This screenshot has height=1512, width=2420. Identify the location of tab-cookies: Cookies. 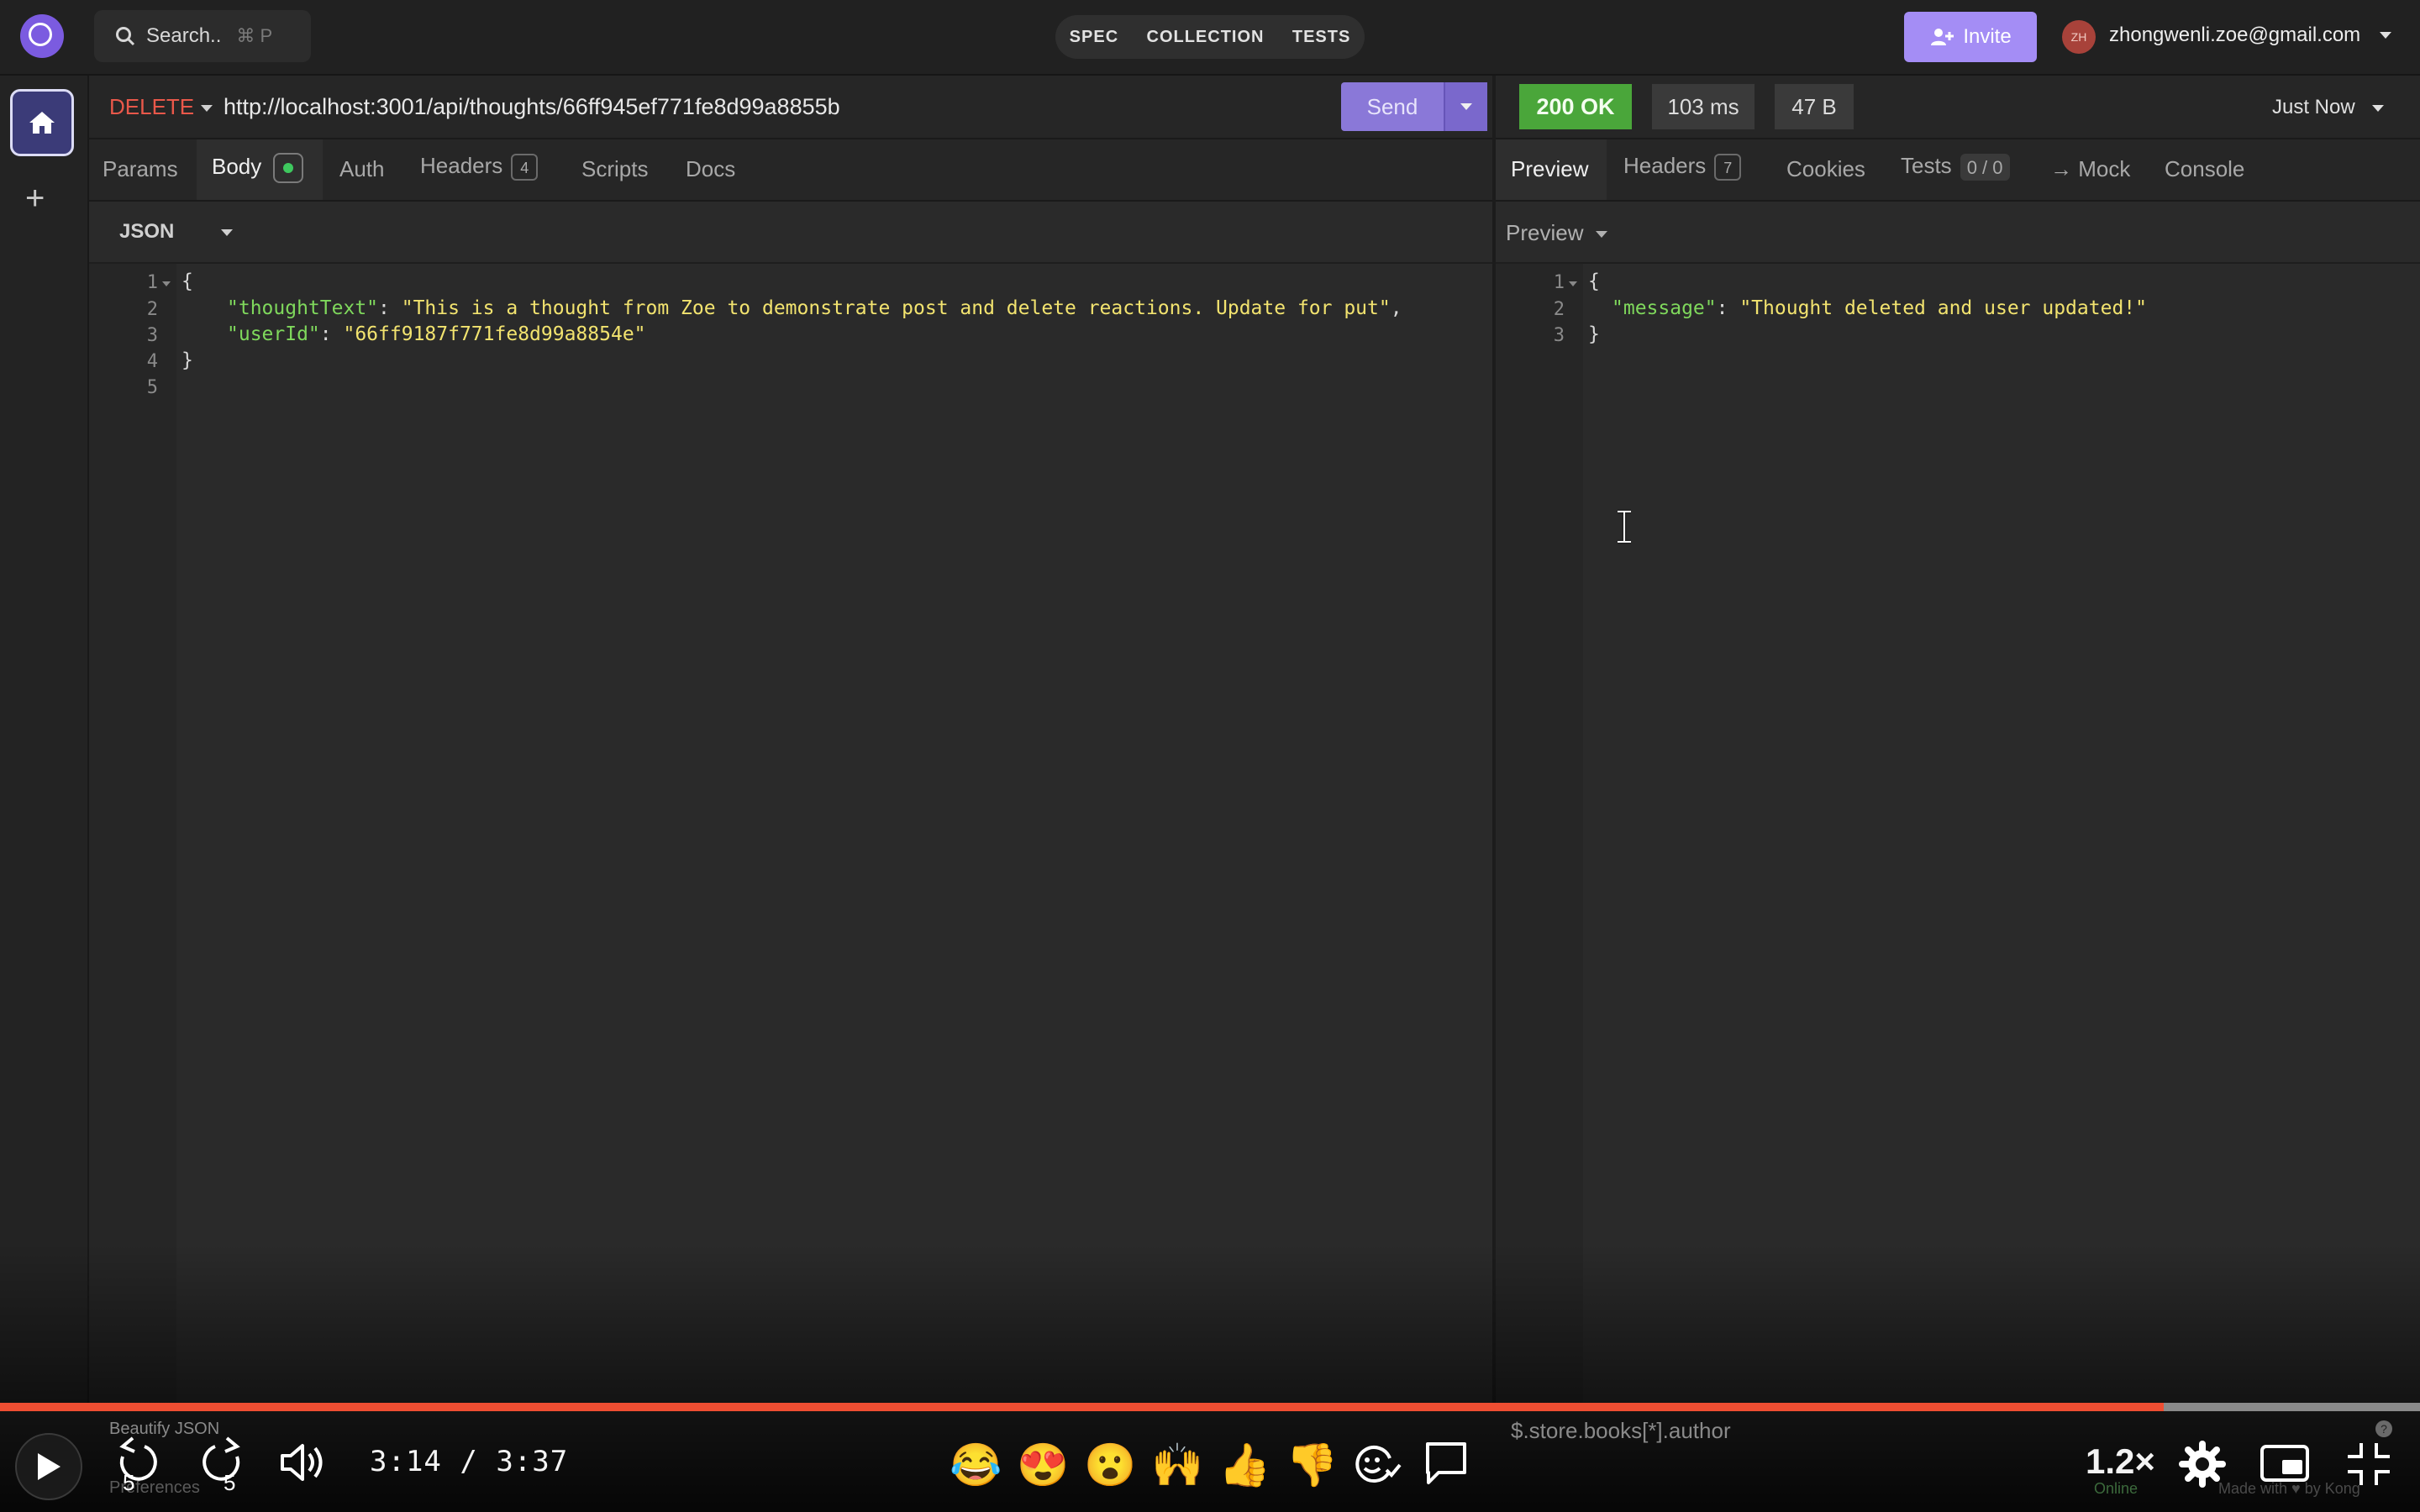
(1825, 169).